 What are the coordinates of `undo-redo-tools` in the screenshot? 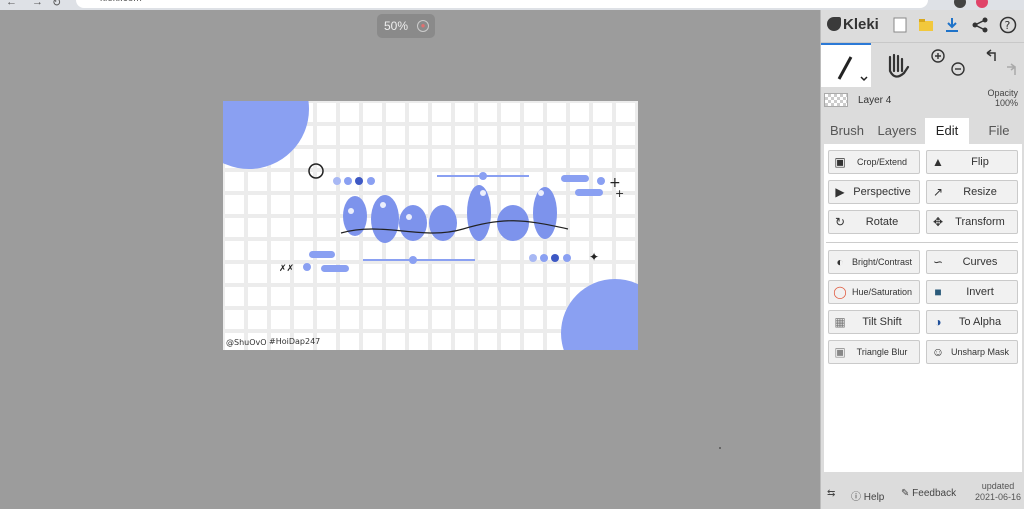 It's located at (999, 65).